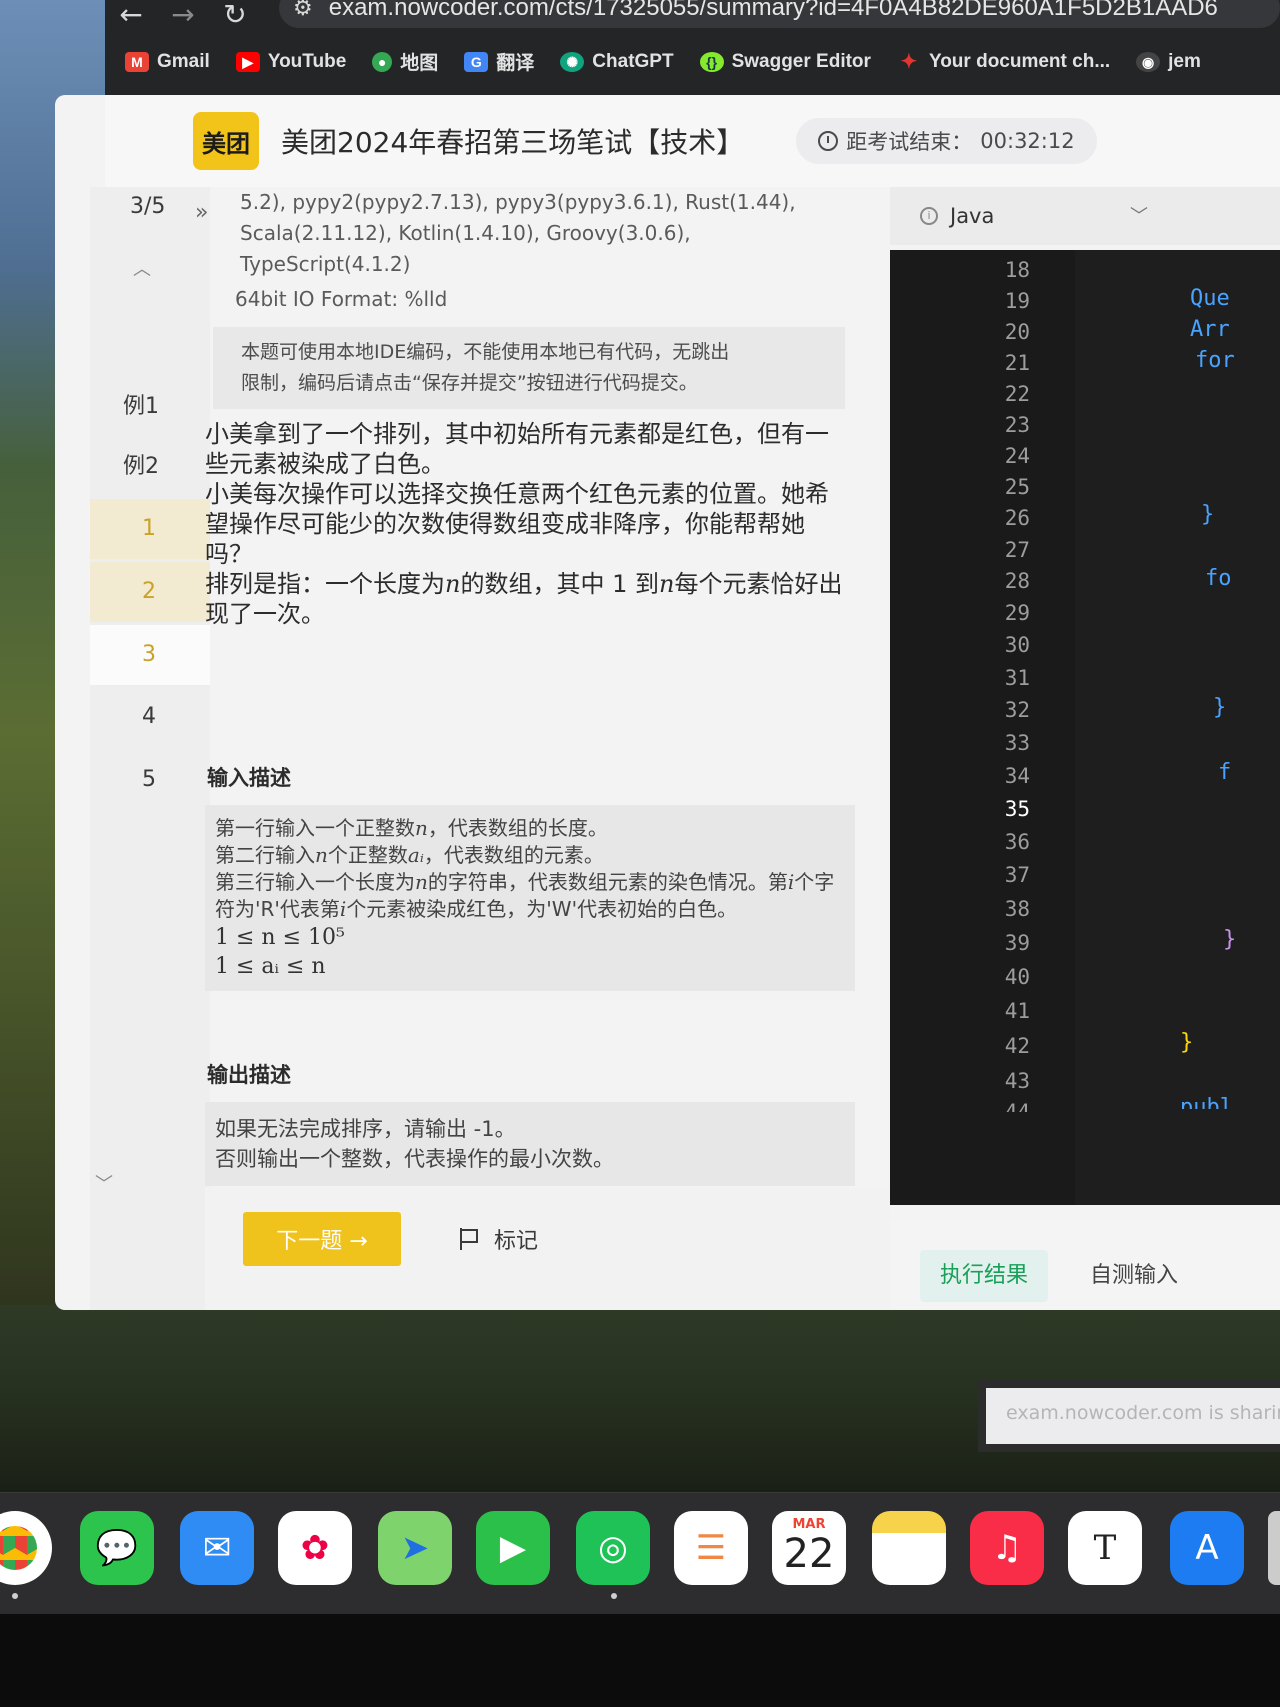  What do you see at coordinates (131, 15) in the screenshot?
I see `back-icon: ←` at bounding box center [131, 15].